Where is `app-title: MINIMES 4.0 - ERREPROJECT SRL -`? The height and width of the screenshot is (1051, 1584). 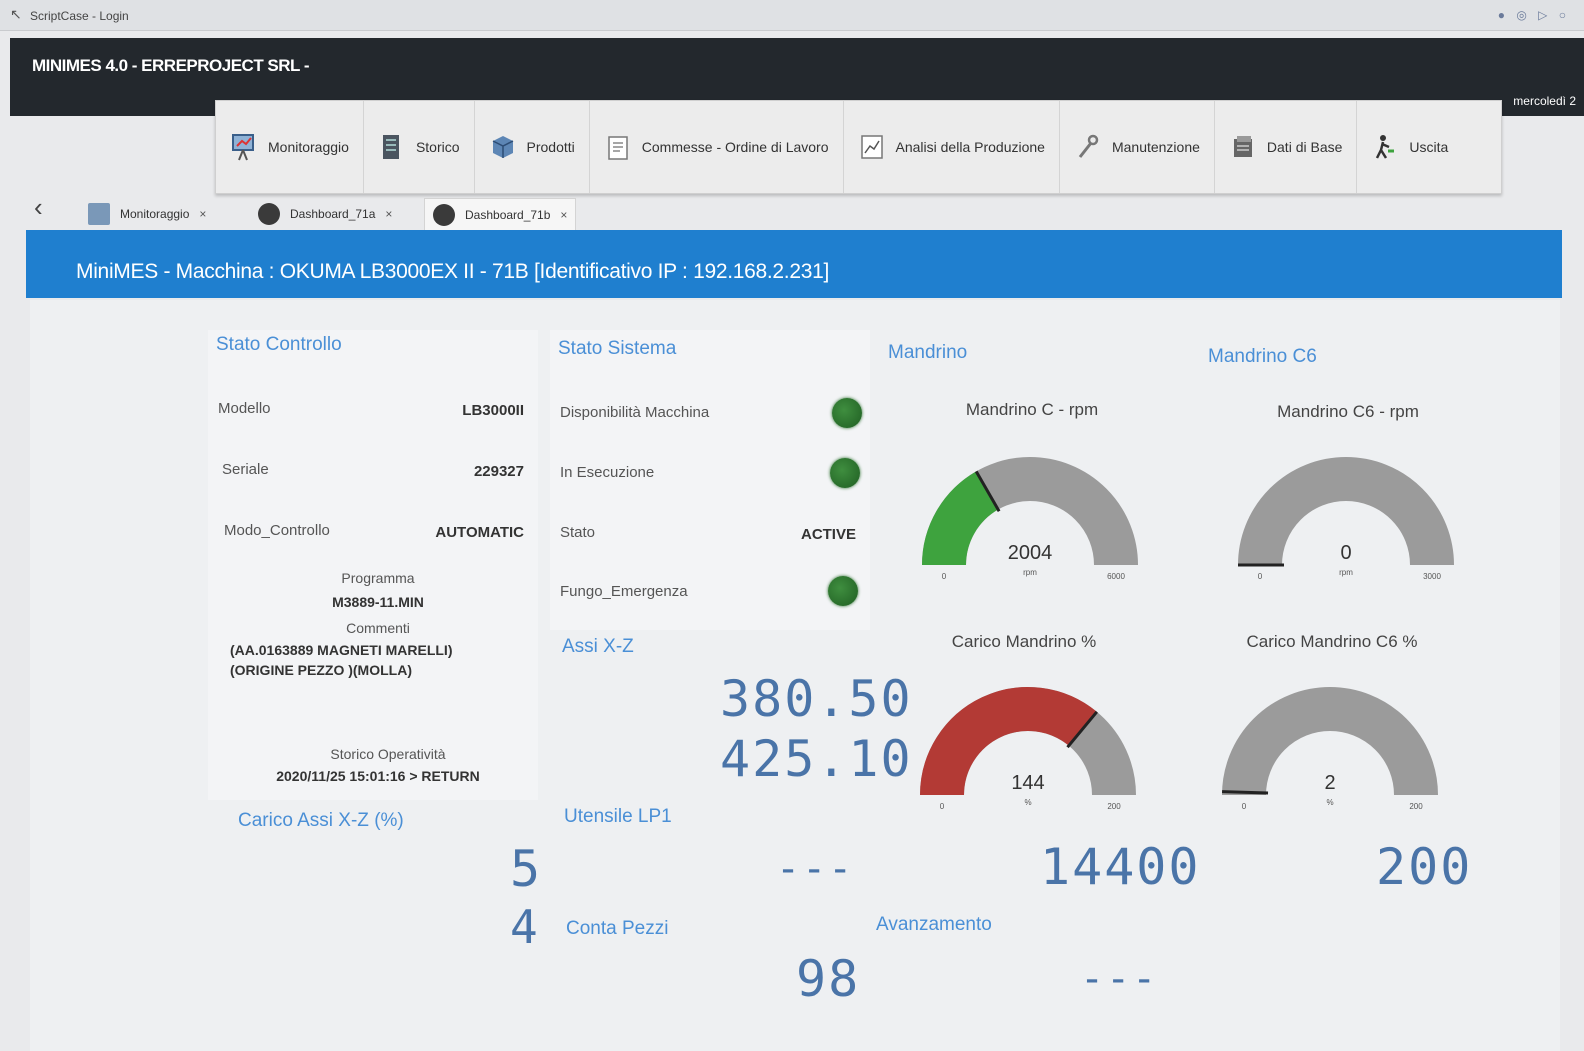
app-title: MINIMES 4.0 - ERREPROJECT SRL - is located at coordinates (171, 65).